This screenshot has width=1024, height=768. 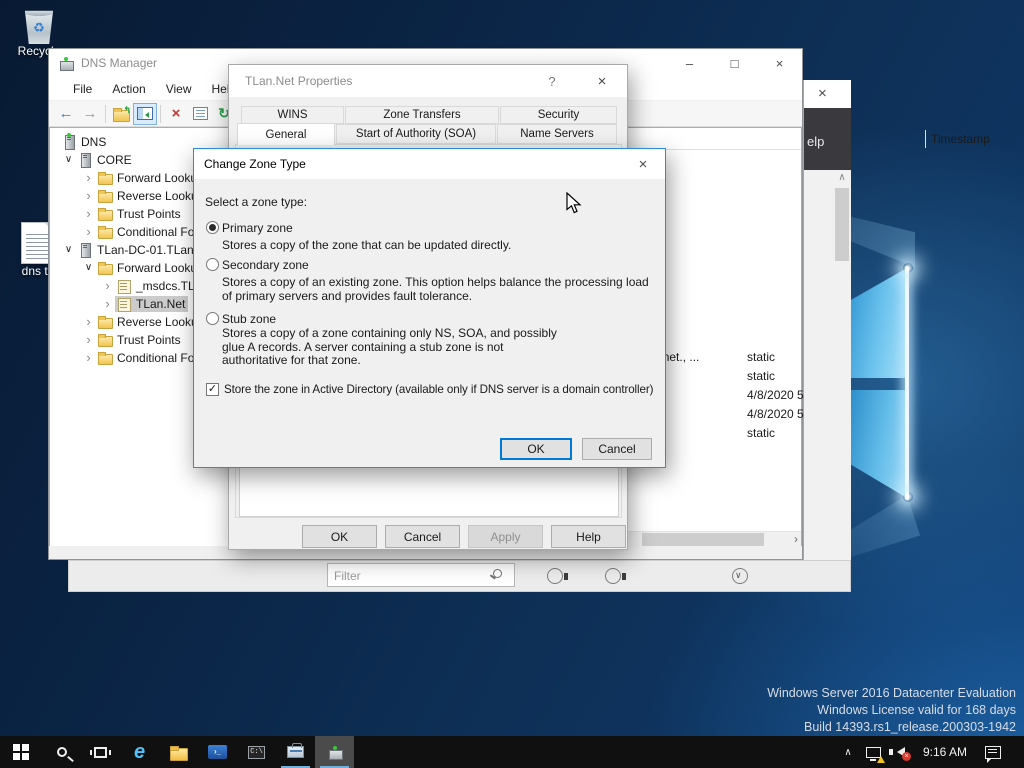 What do you see at coordinates (878, 444) in the screenshot?
I see `windows-logo-pane` at bounding box center [878, 444].